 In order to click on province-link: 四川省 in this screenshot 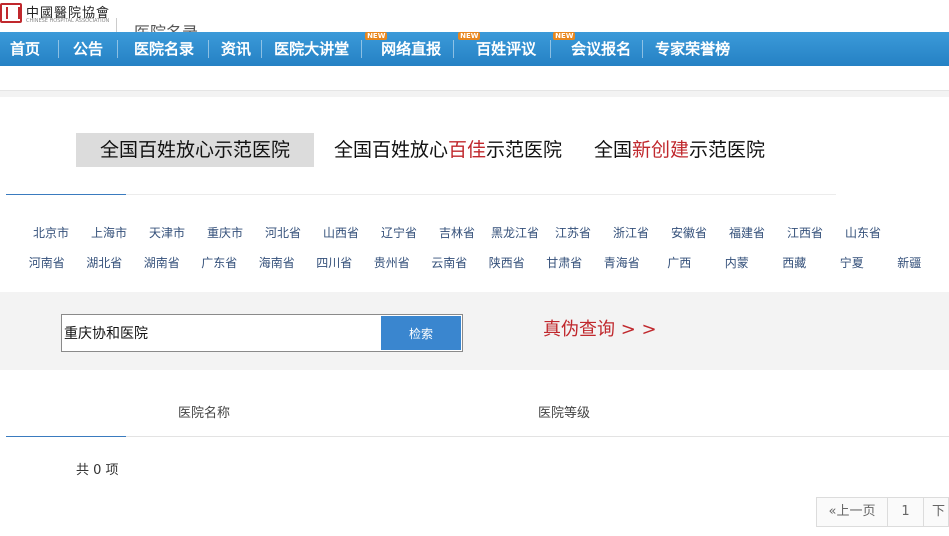, I will do `click(335, 262)`.